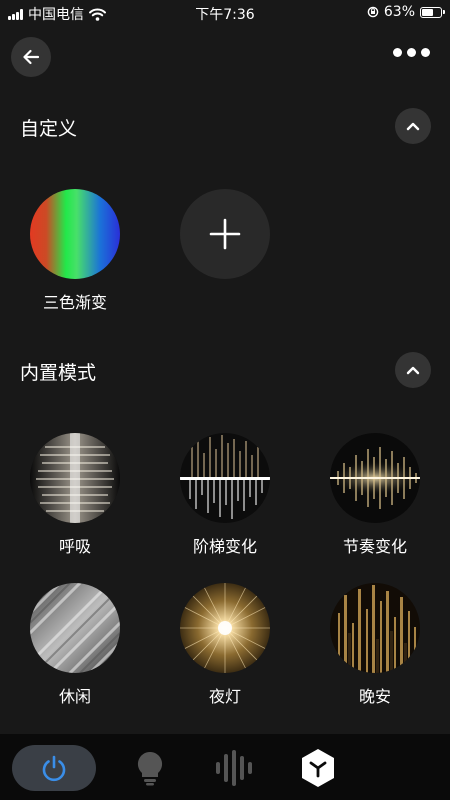  I want to click on tab-sound, so click(234, 768).